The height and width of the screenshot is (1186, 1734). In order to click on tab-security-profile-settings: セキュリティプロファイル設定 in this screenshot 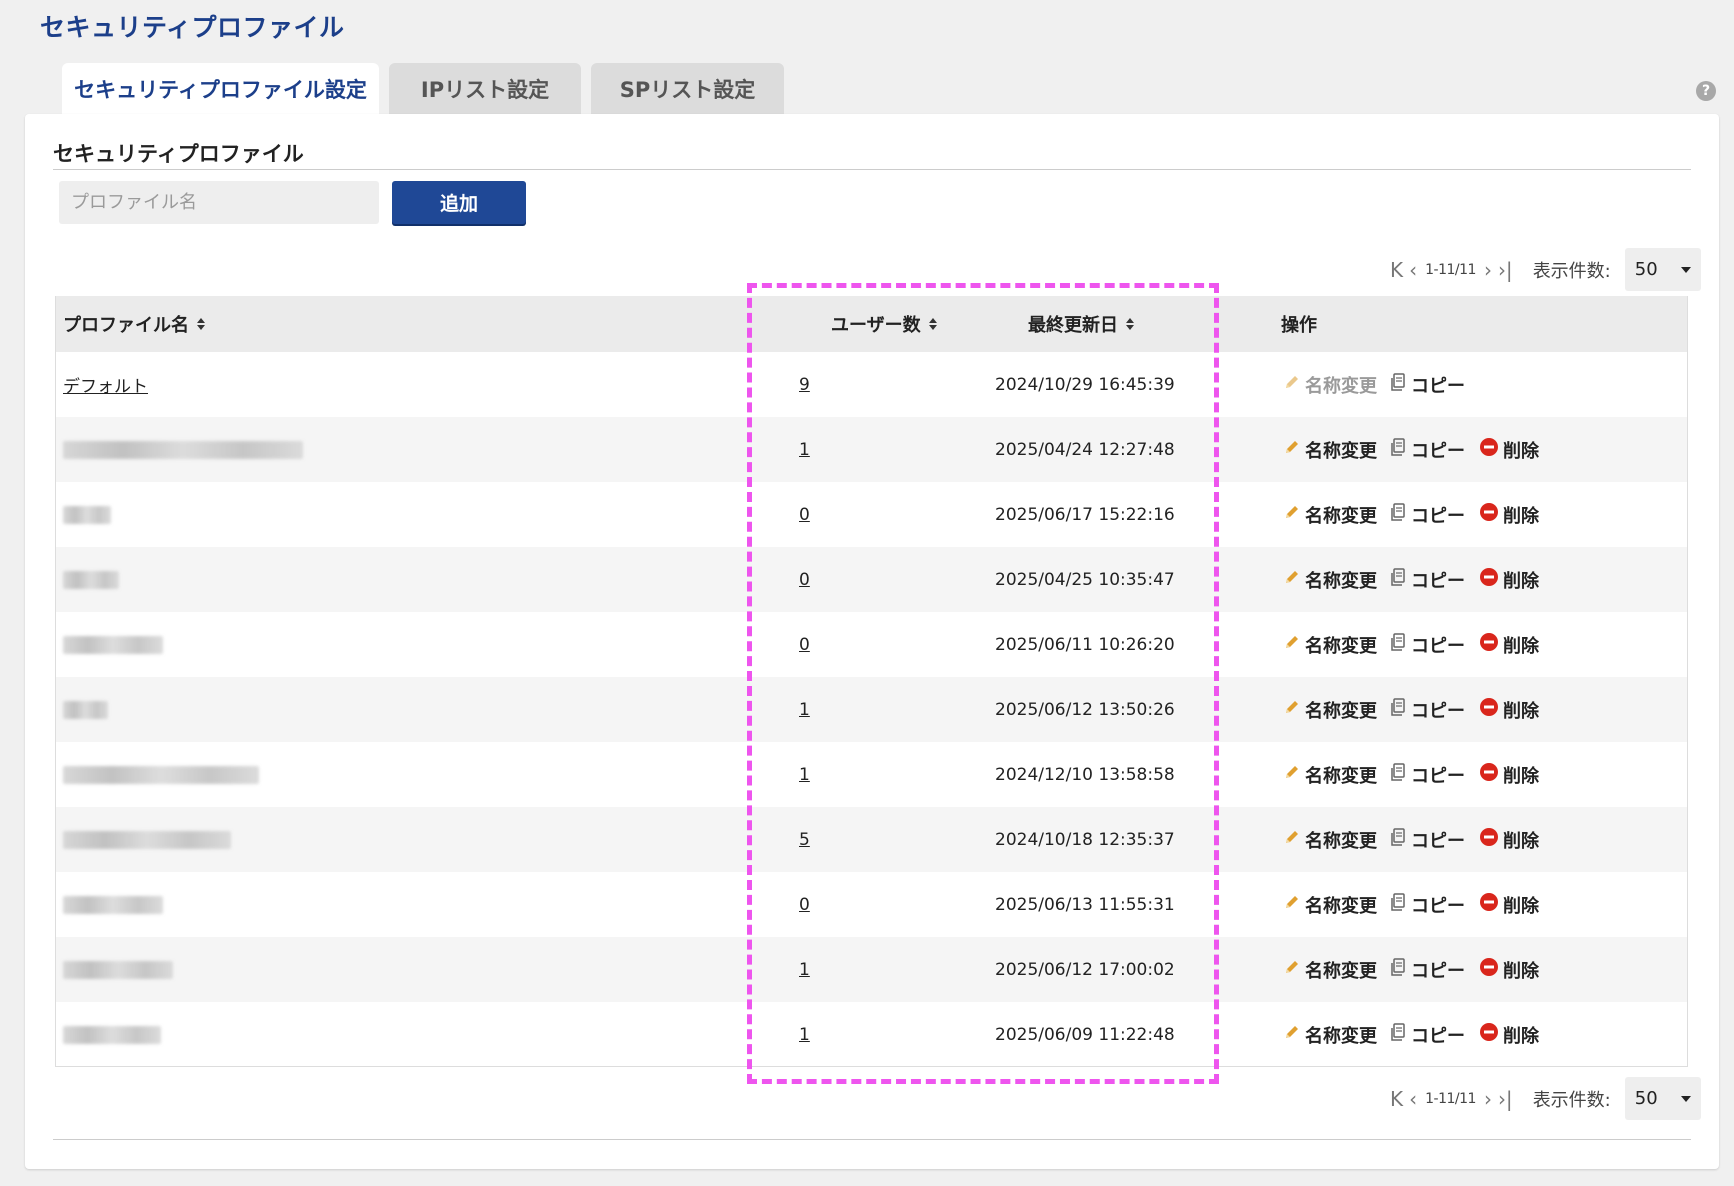, I will do `click(220, 89)`.